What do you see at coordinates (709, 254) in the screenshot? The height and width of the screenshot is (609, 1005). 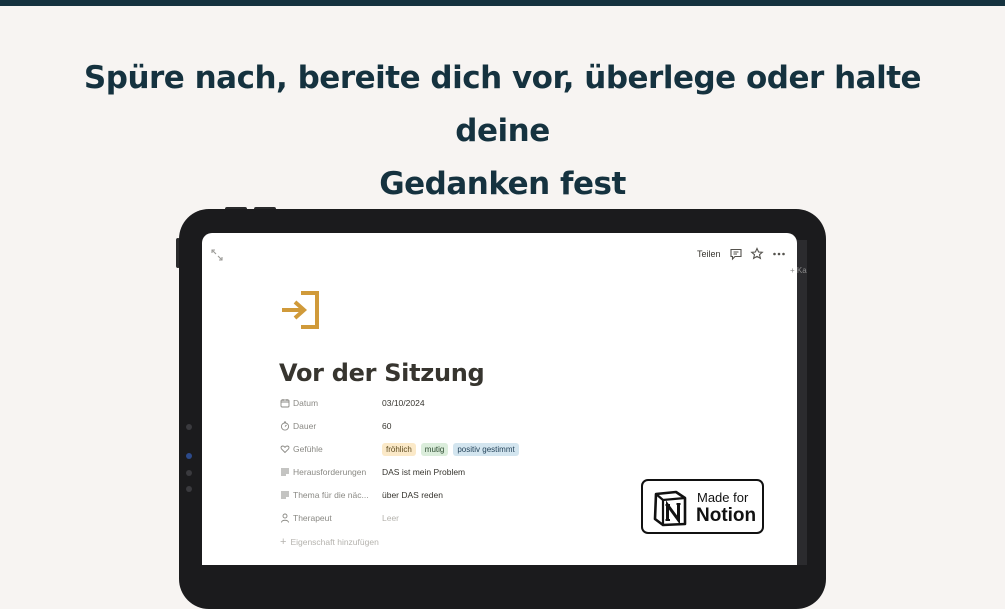 I see `share-button: Teilen` at bounding box center [709, 254].